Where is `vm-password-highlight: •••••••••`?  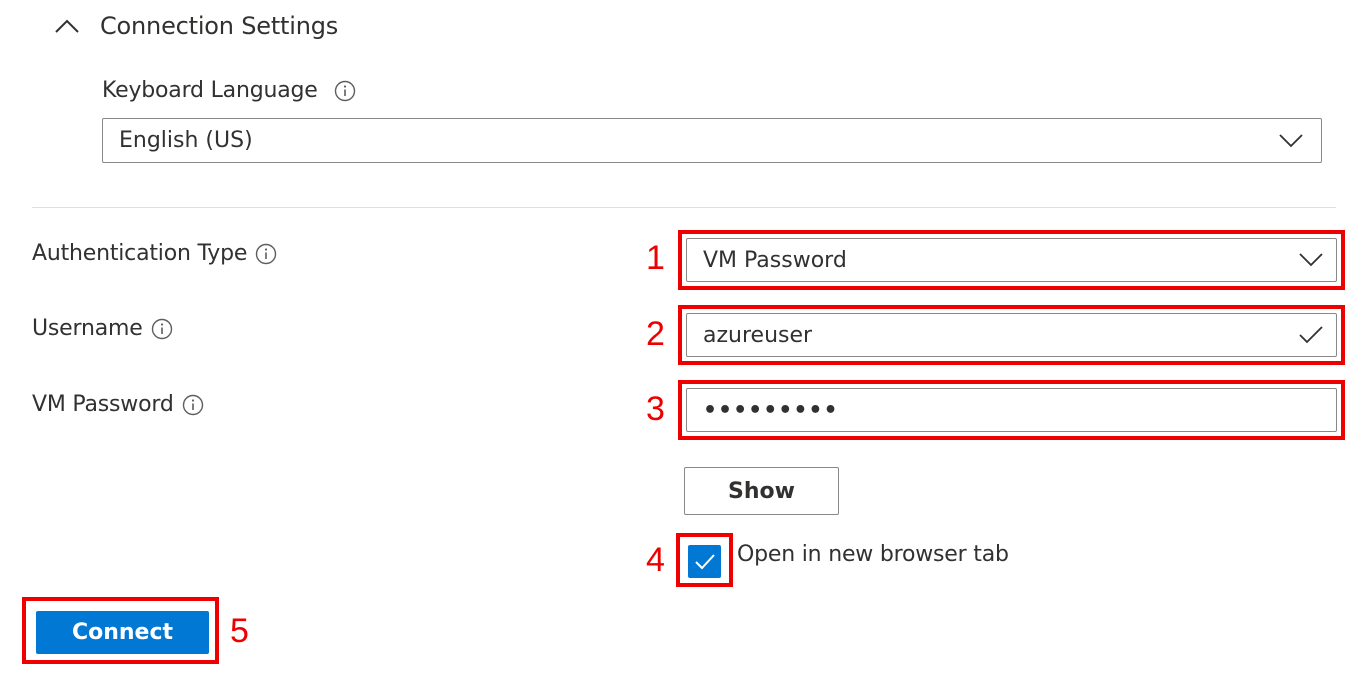
vm-password-highlight: ••••••••• is located at coordinates (1011, 410).